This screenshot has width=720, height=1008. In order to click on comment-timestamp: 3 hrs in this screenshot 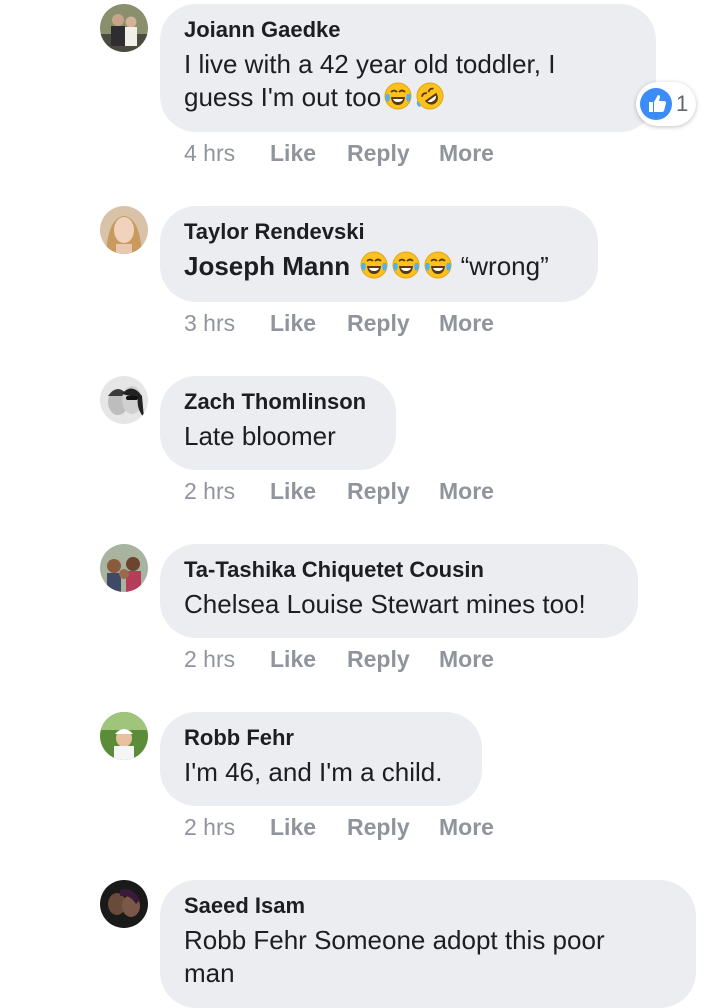, I will do `click(227, 323)`.